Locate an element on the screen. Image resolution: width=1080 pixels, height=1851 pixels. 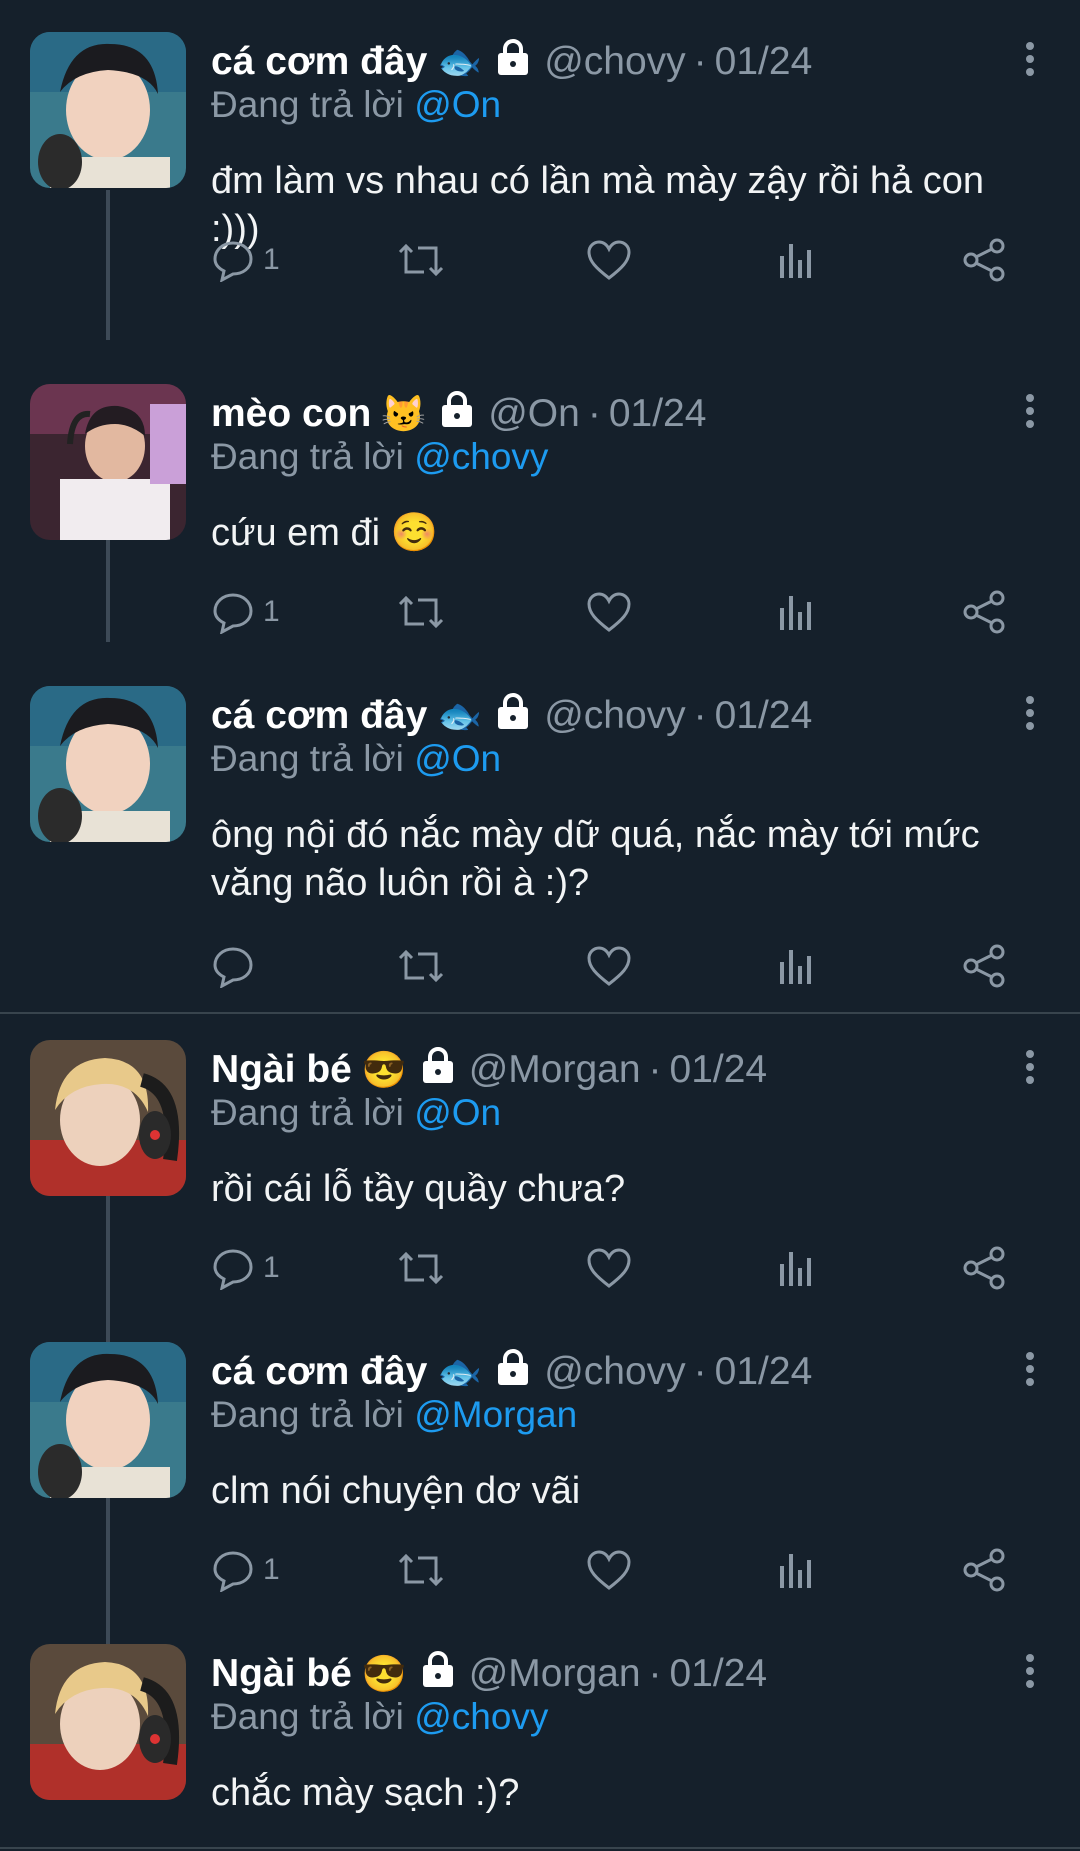
display-name: mèo con is located at coordinates (291, 414).